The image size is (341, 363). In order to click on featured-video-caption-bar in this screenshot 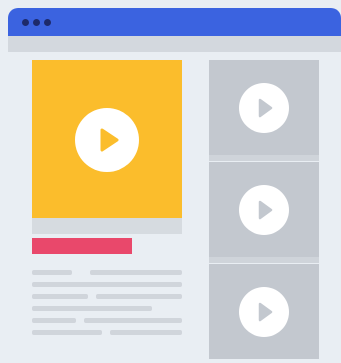, I will do `click(107, 226)`.